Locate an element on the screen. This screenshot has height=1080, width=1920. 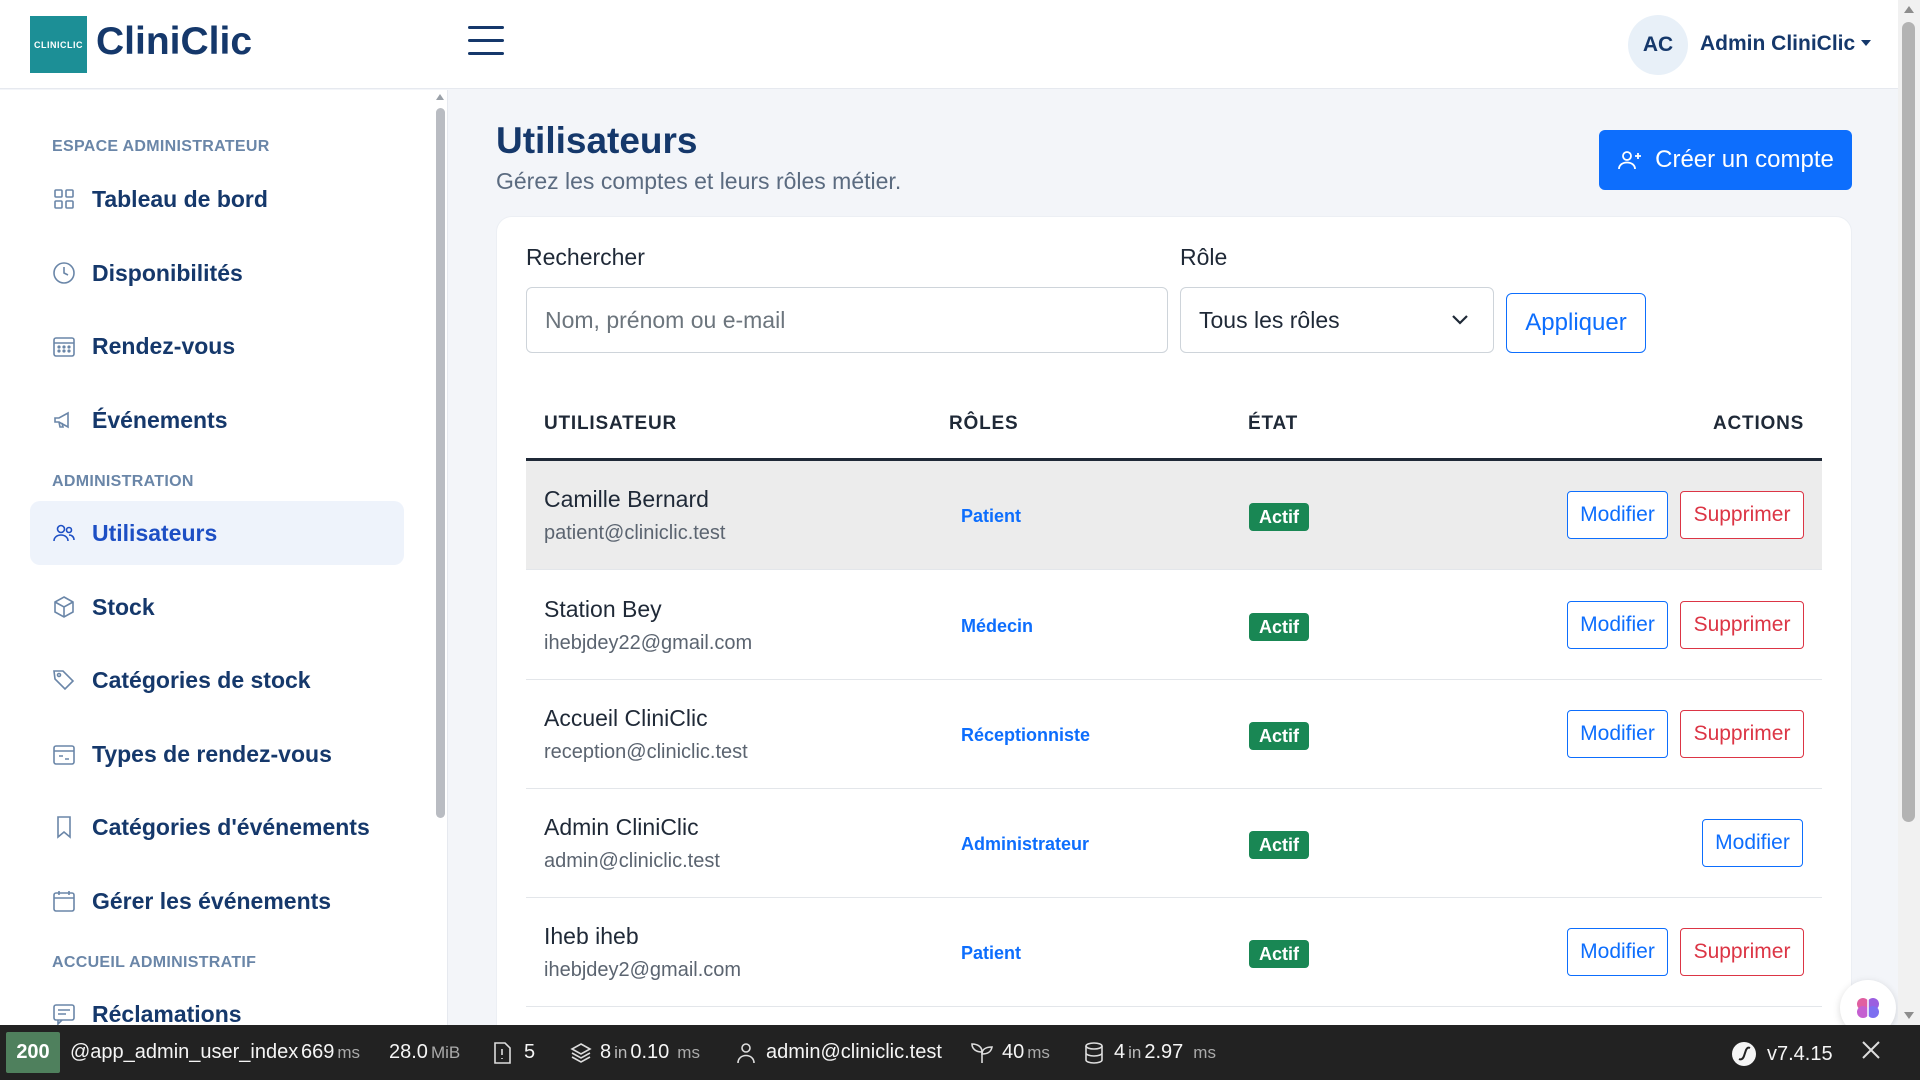
page-scrollbar-thumb is located at coordinates (1908, 422).